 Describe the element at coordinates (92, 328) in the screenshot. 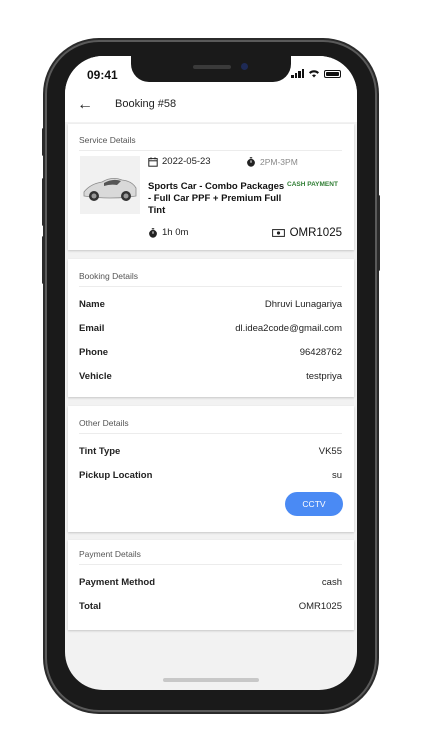

I see `email-label: Email` at that location.